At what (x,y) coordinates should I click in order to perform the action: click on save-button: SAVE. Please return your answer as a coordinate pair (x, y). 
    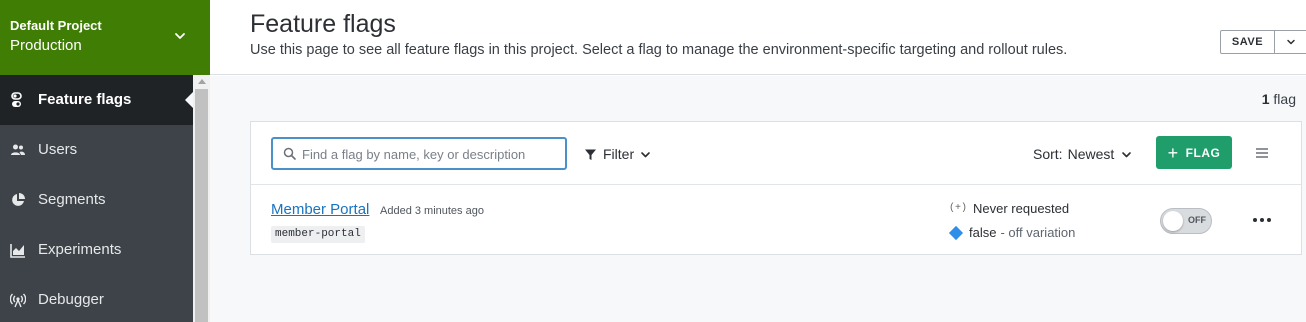
    Looking at the image, I should click on (1248, 42).